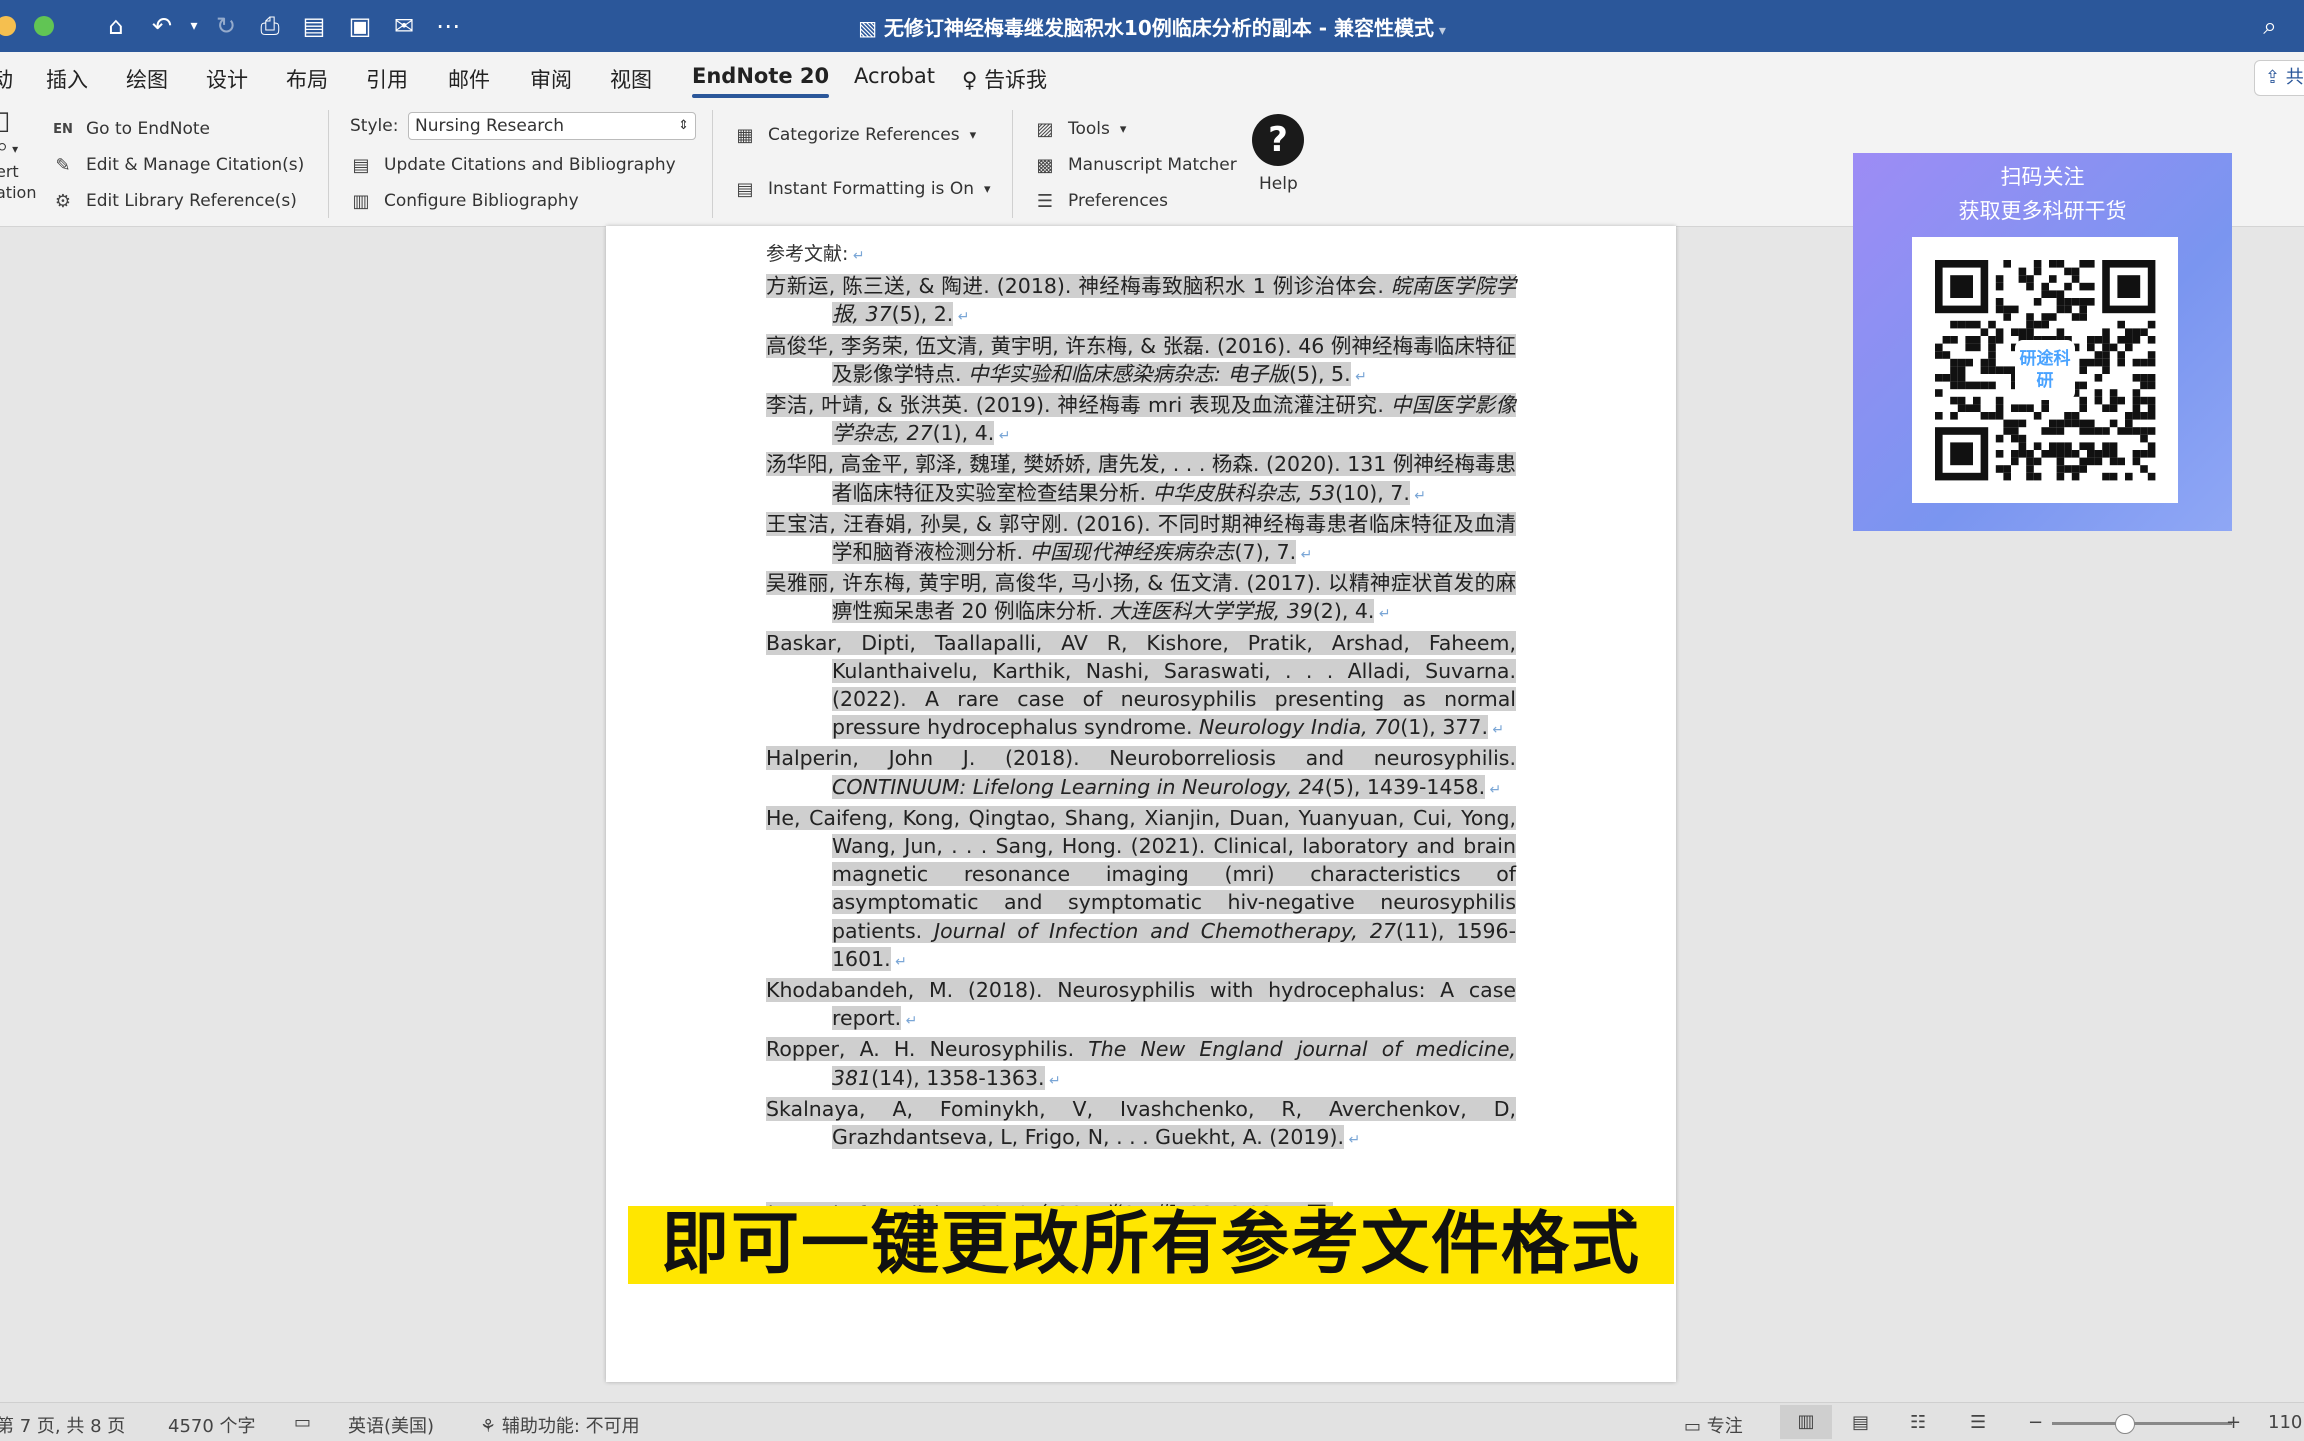  Describe the element at coordinates (761, 81) in the screenshot. I see `tab-endnote: EndNote 20` at that location.